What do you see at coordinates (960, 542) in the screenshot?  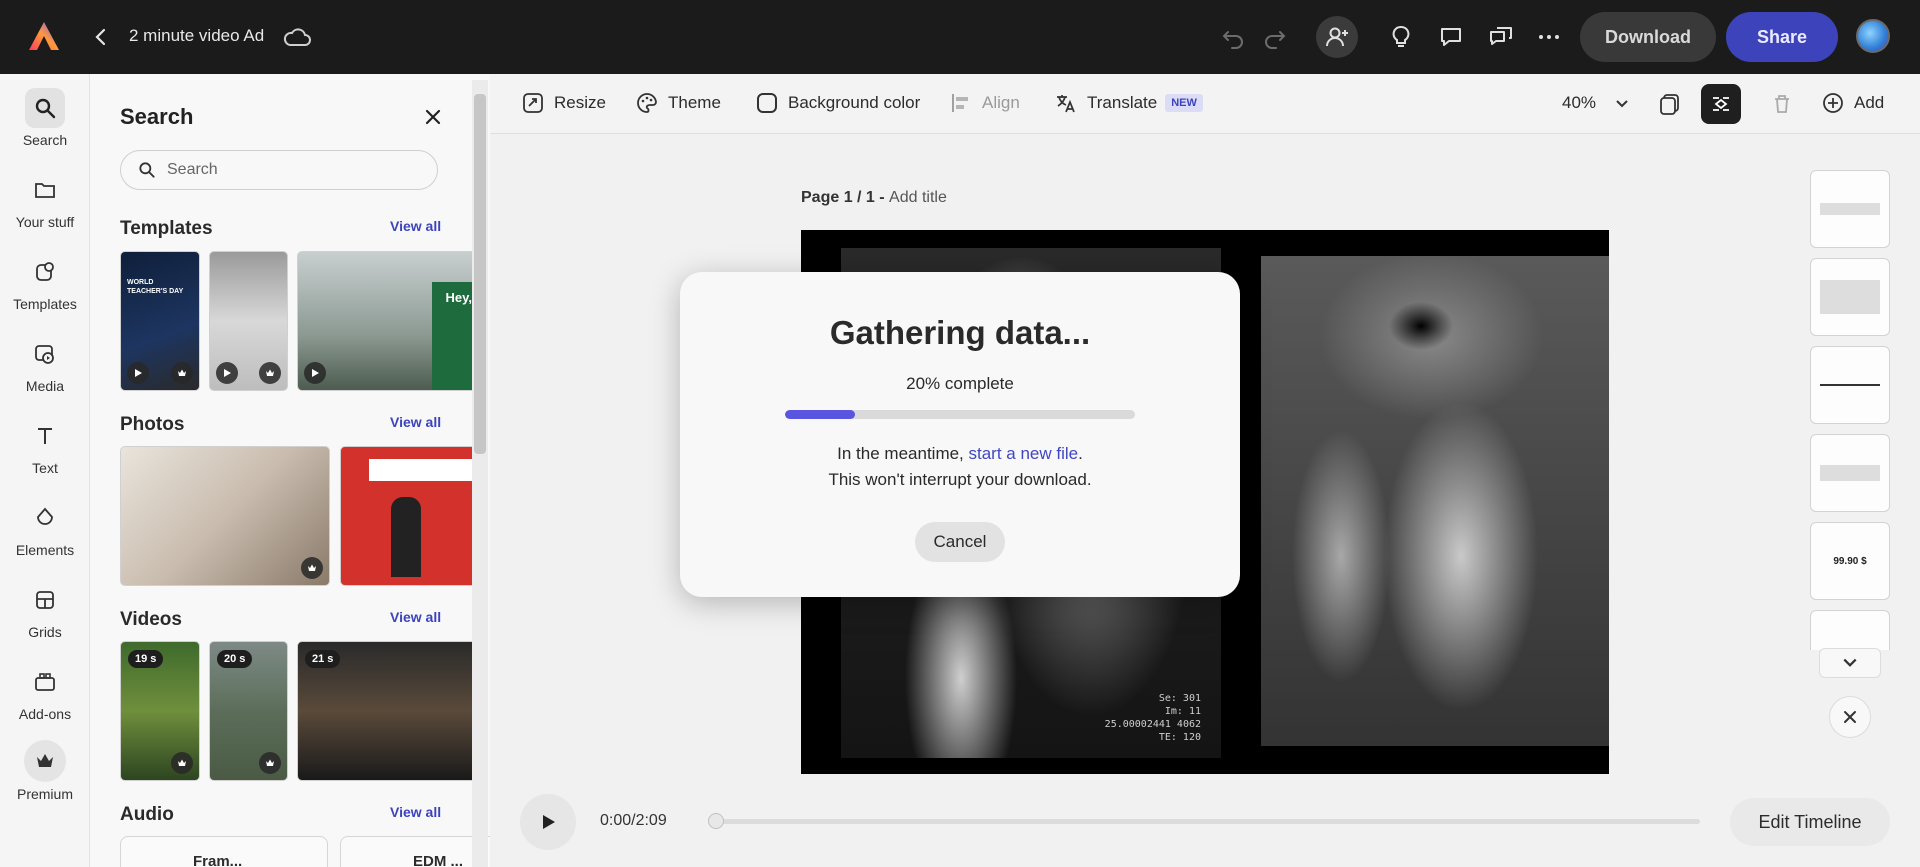 I see `cancel-button: Cancel` at bounding box center [960, 542].